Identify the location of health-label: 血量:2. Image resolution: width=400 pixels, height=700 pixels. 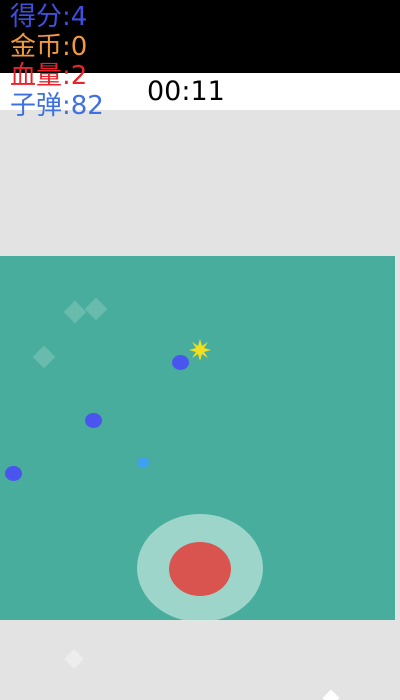
(49, 76).